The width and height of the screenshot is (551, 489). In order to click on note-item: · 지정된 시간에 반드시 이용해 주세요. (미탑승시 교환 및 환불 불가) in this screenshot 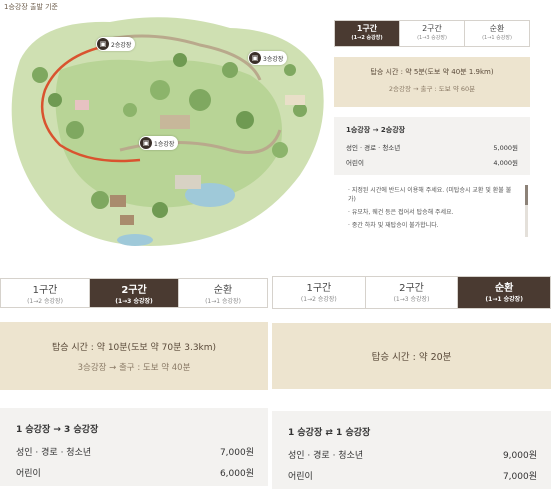, I will do `click(430, 195)`.